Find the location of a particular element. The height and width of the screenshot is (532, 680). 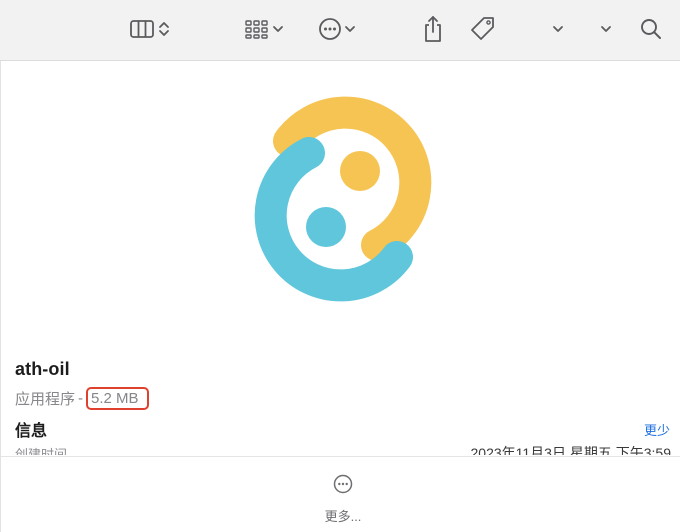

action-button is located at coordinates (337, 29).